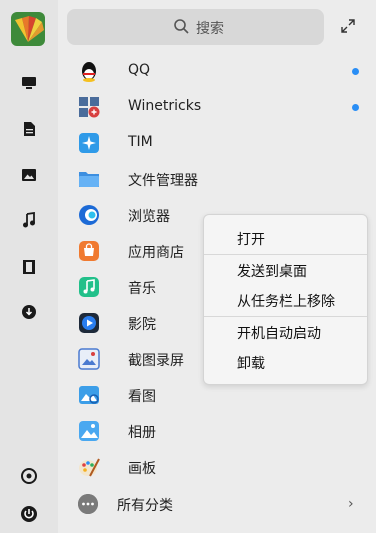 The width and height of the screenshot is (376, 533). I want to click on menu-item-label: 从任务栏上移除, so click(286, 302).